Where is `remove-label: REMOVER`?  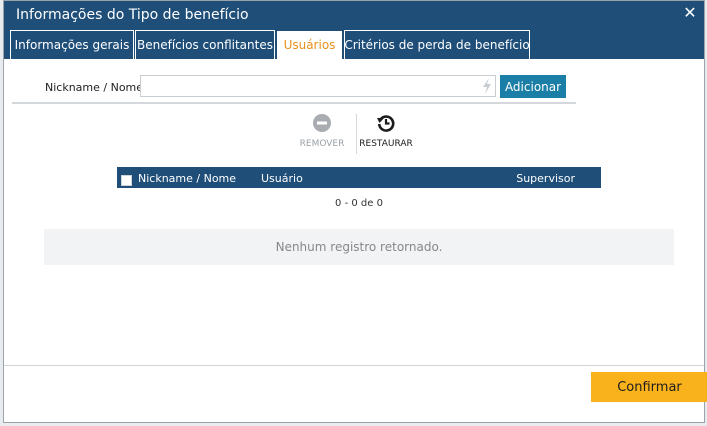 remove-label: REMOVER is located at coordinates (322, 144).